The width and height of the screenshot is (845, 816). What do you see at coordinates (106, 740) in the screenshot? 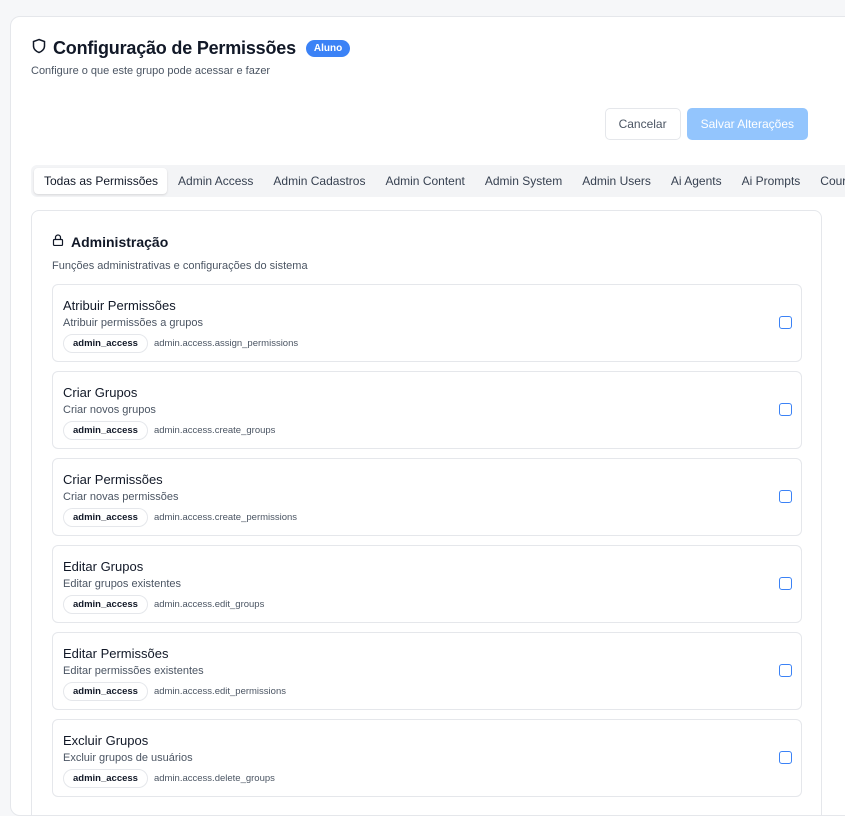
I see `permission-name: Excluir Grupos` at bounding box center [106, 740].